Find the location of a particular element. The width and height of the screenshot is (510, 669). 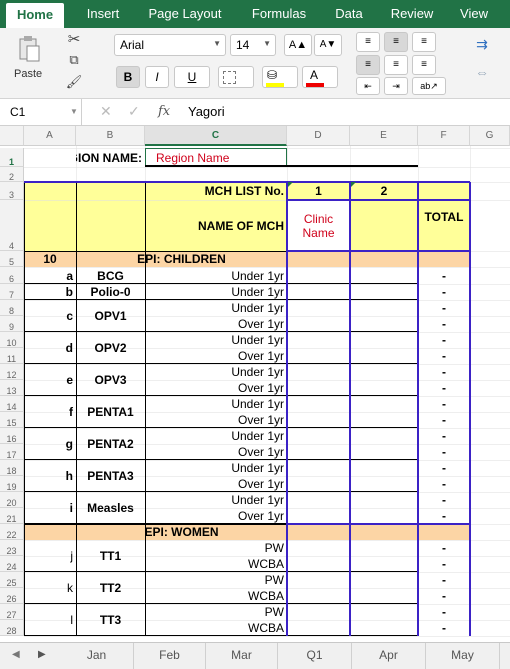

align-left-button: ≡ is located at coordinates (368, 65).